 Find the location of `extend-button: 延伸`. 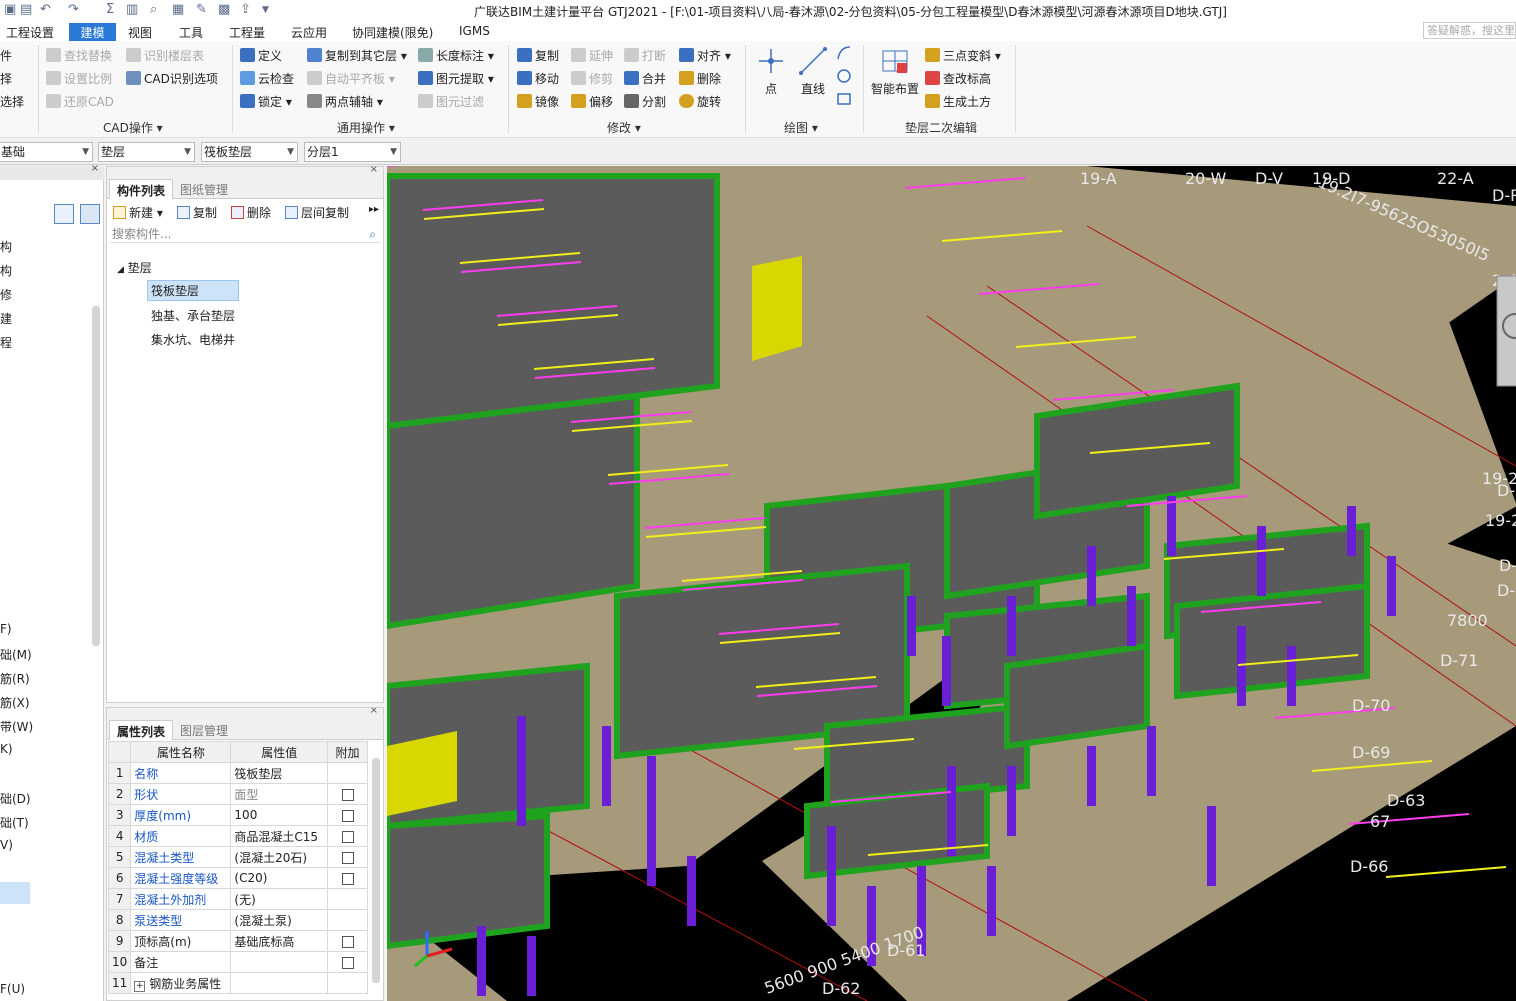

extend-button: 延伸 is located at coordinates (592, 56).